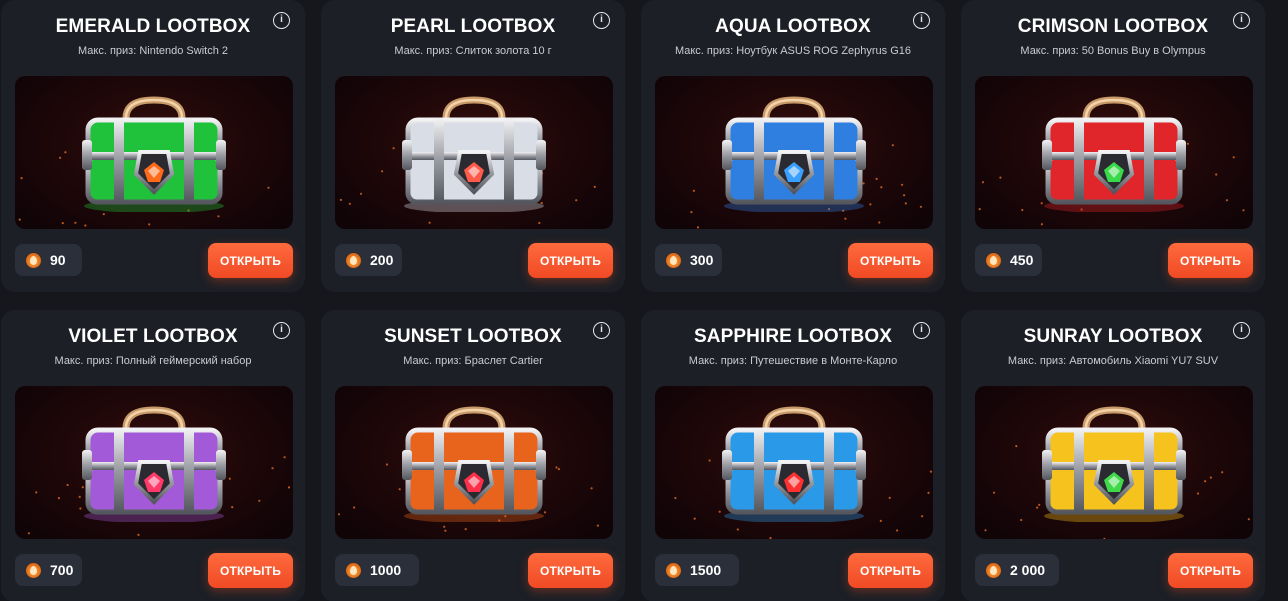  What do you see at coordinates (793, 26) in the screenshot?
I see `lootbox-title: AQUA LOOTBOX` at bounding box center [793, 26].